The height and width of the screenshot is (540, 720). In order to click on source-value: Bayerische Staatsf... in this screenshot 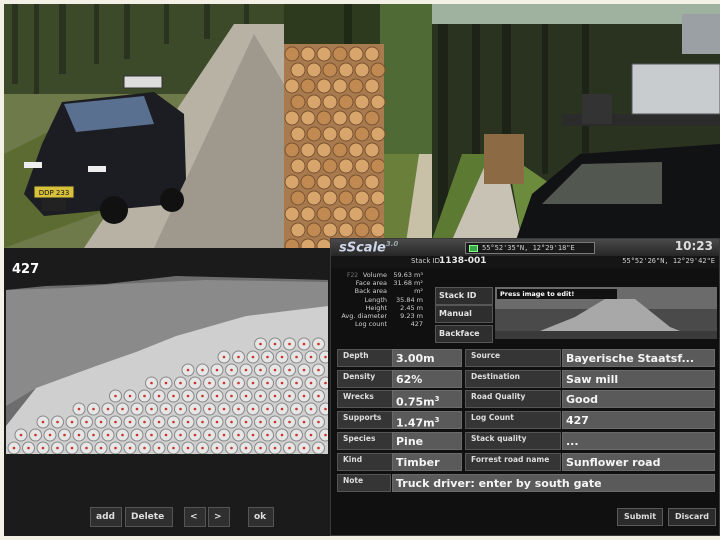, I will do `click(638, 358)`.